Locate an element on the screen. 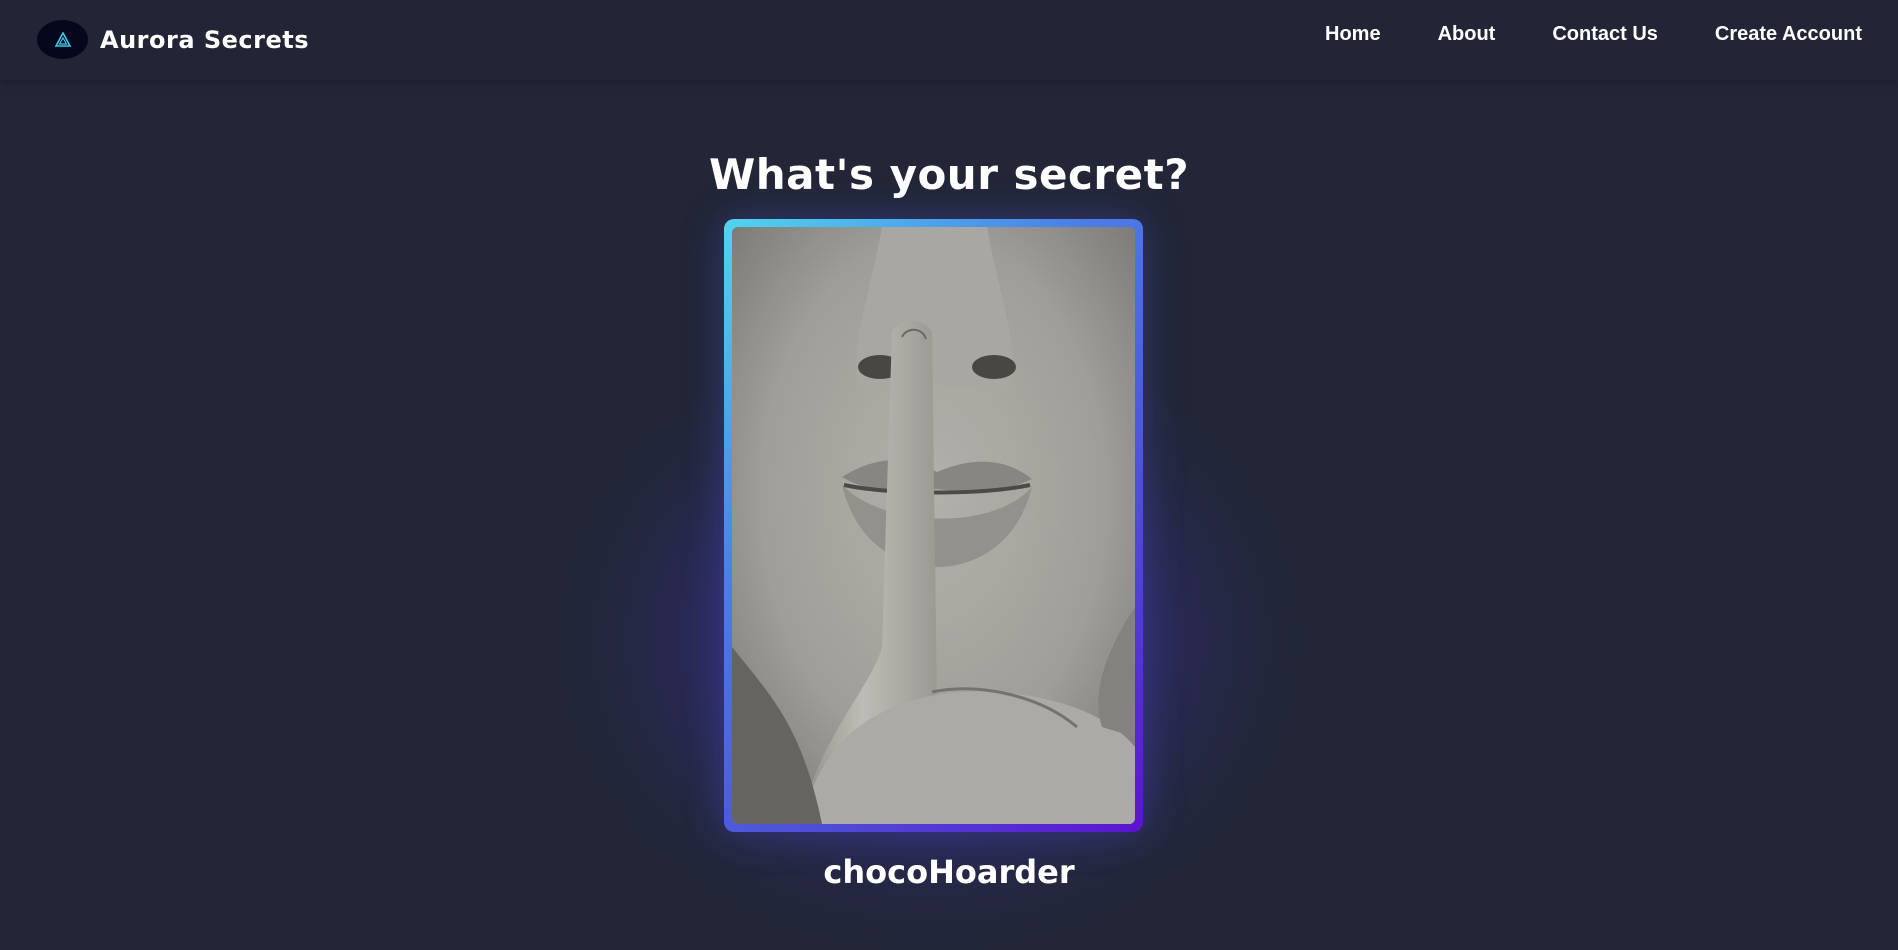 Image resolution: width=1898 pixels, height=950 pixels. secret-card-frame is located at coordinates (933, 525).